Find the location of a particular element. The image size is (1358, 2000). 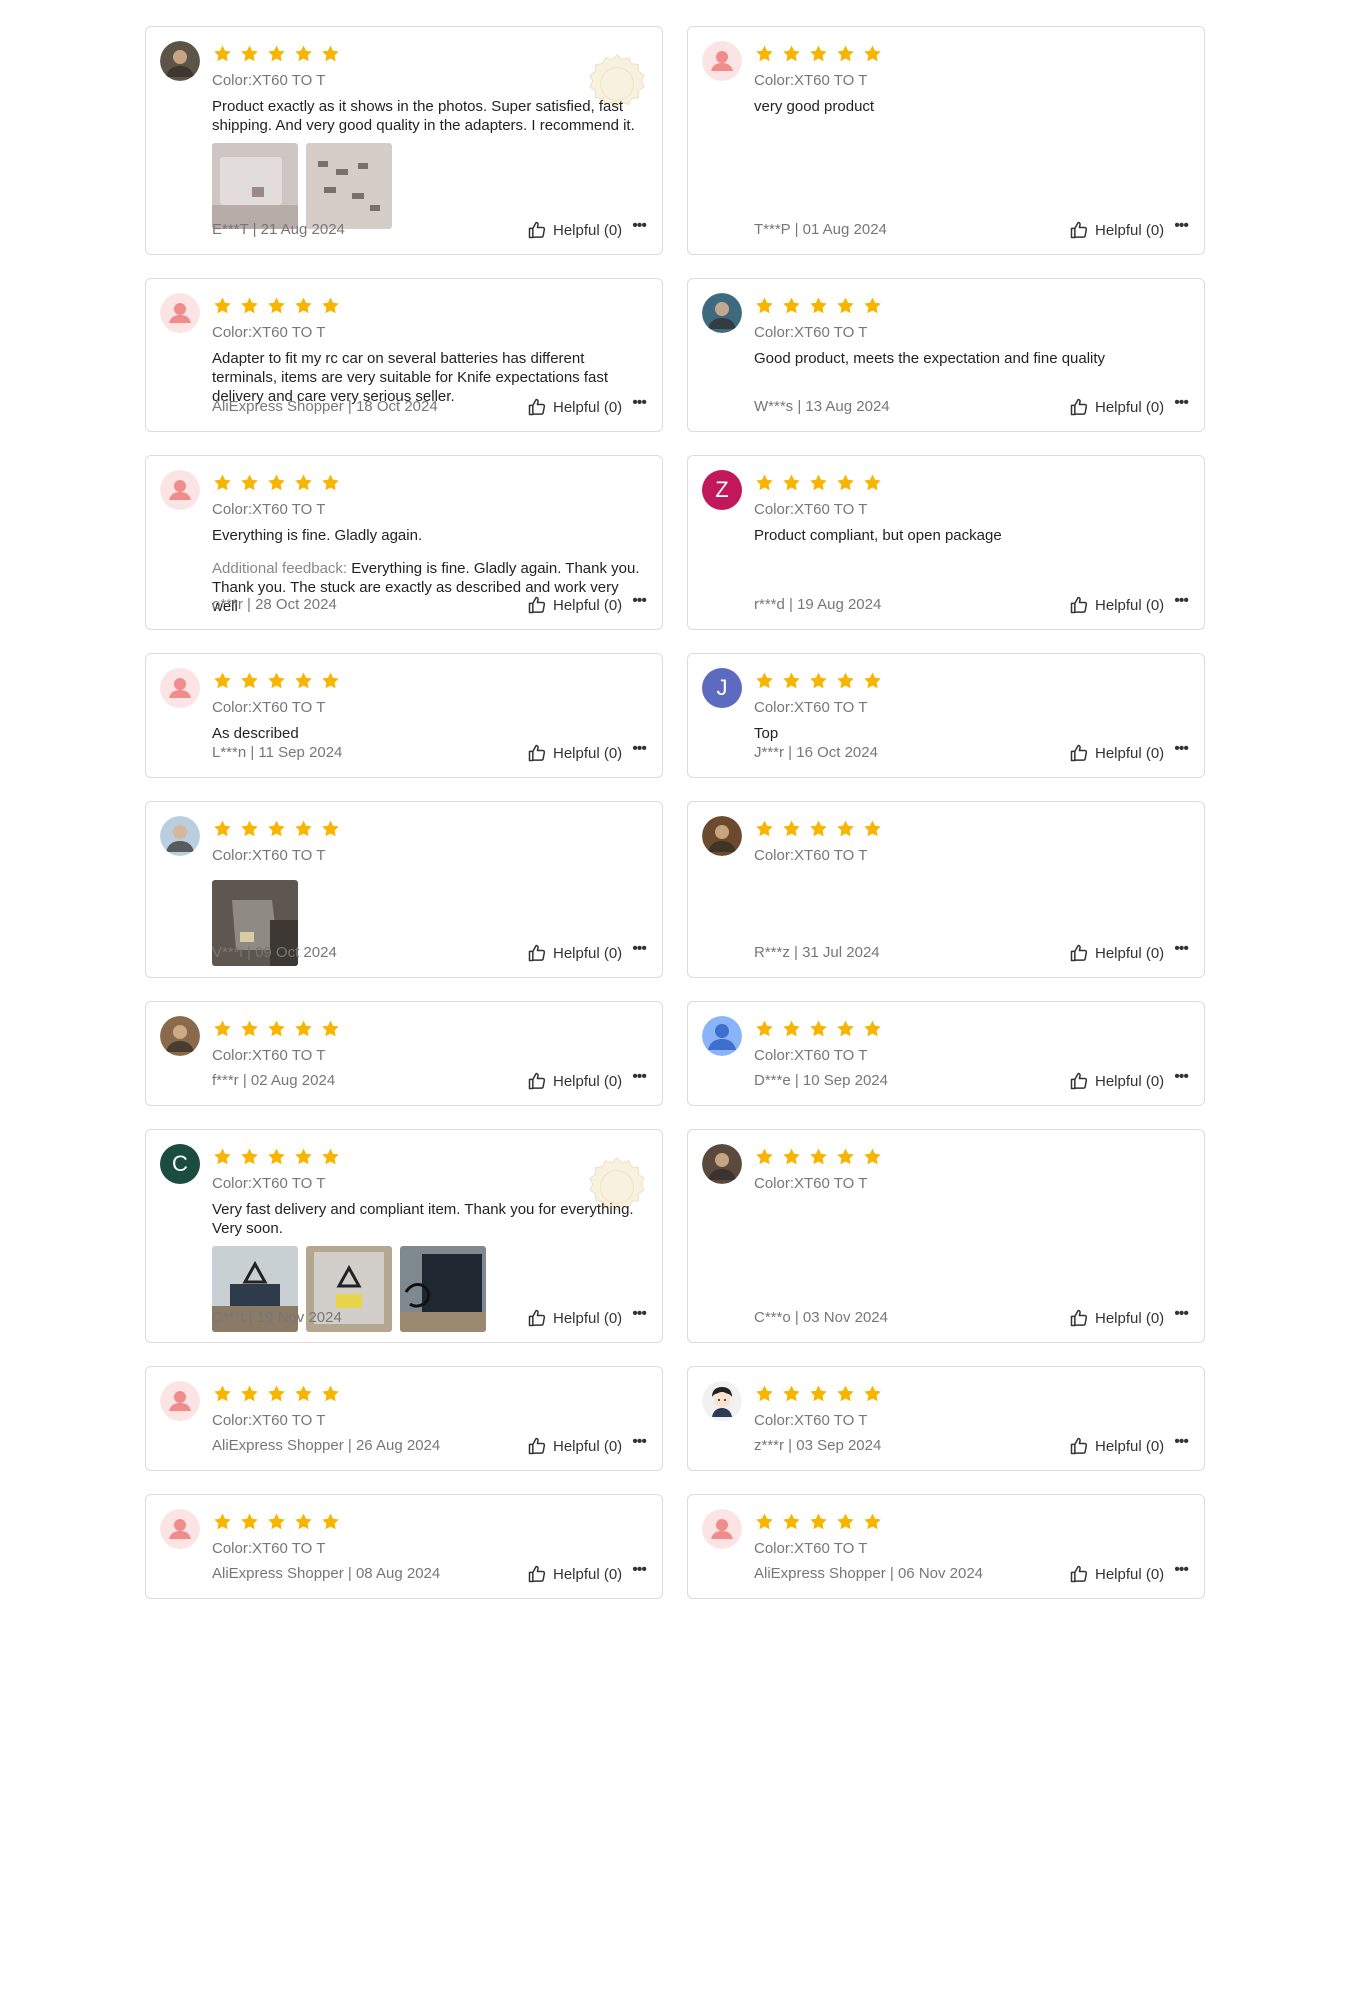

variant-label: Color:XT60 TO T is located at coordinates (269, 1055).